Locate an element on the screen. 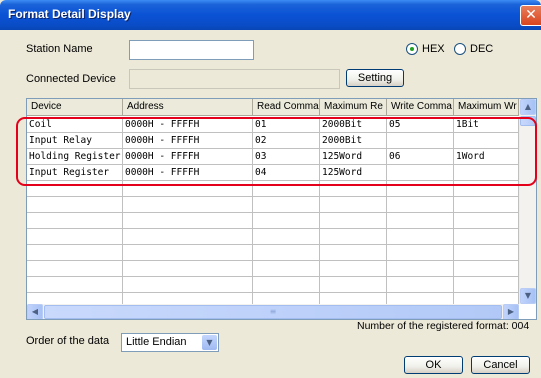 The width and height of the screenshot is (541, 378). title-bar: Format Detail Display ✕ is located at coordinates (270, 15).